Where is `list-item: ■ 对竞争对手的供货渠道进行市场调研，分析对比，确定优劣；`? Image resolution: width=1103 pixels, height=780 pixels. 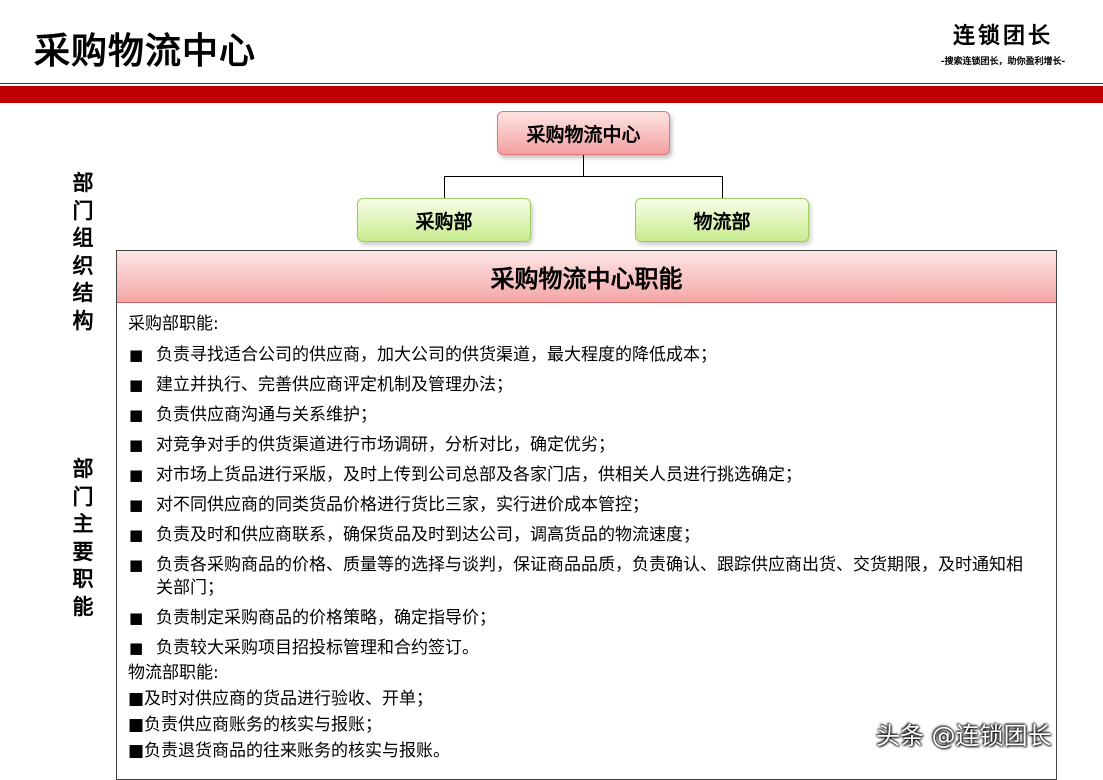
list-item: ■ 对竞争对手的供货渠道进行市场调研，分析对比，确定优劣； is located at coordinates (372, 445).